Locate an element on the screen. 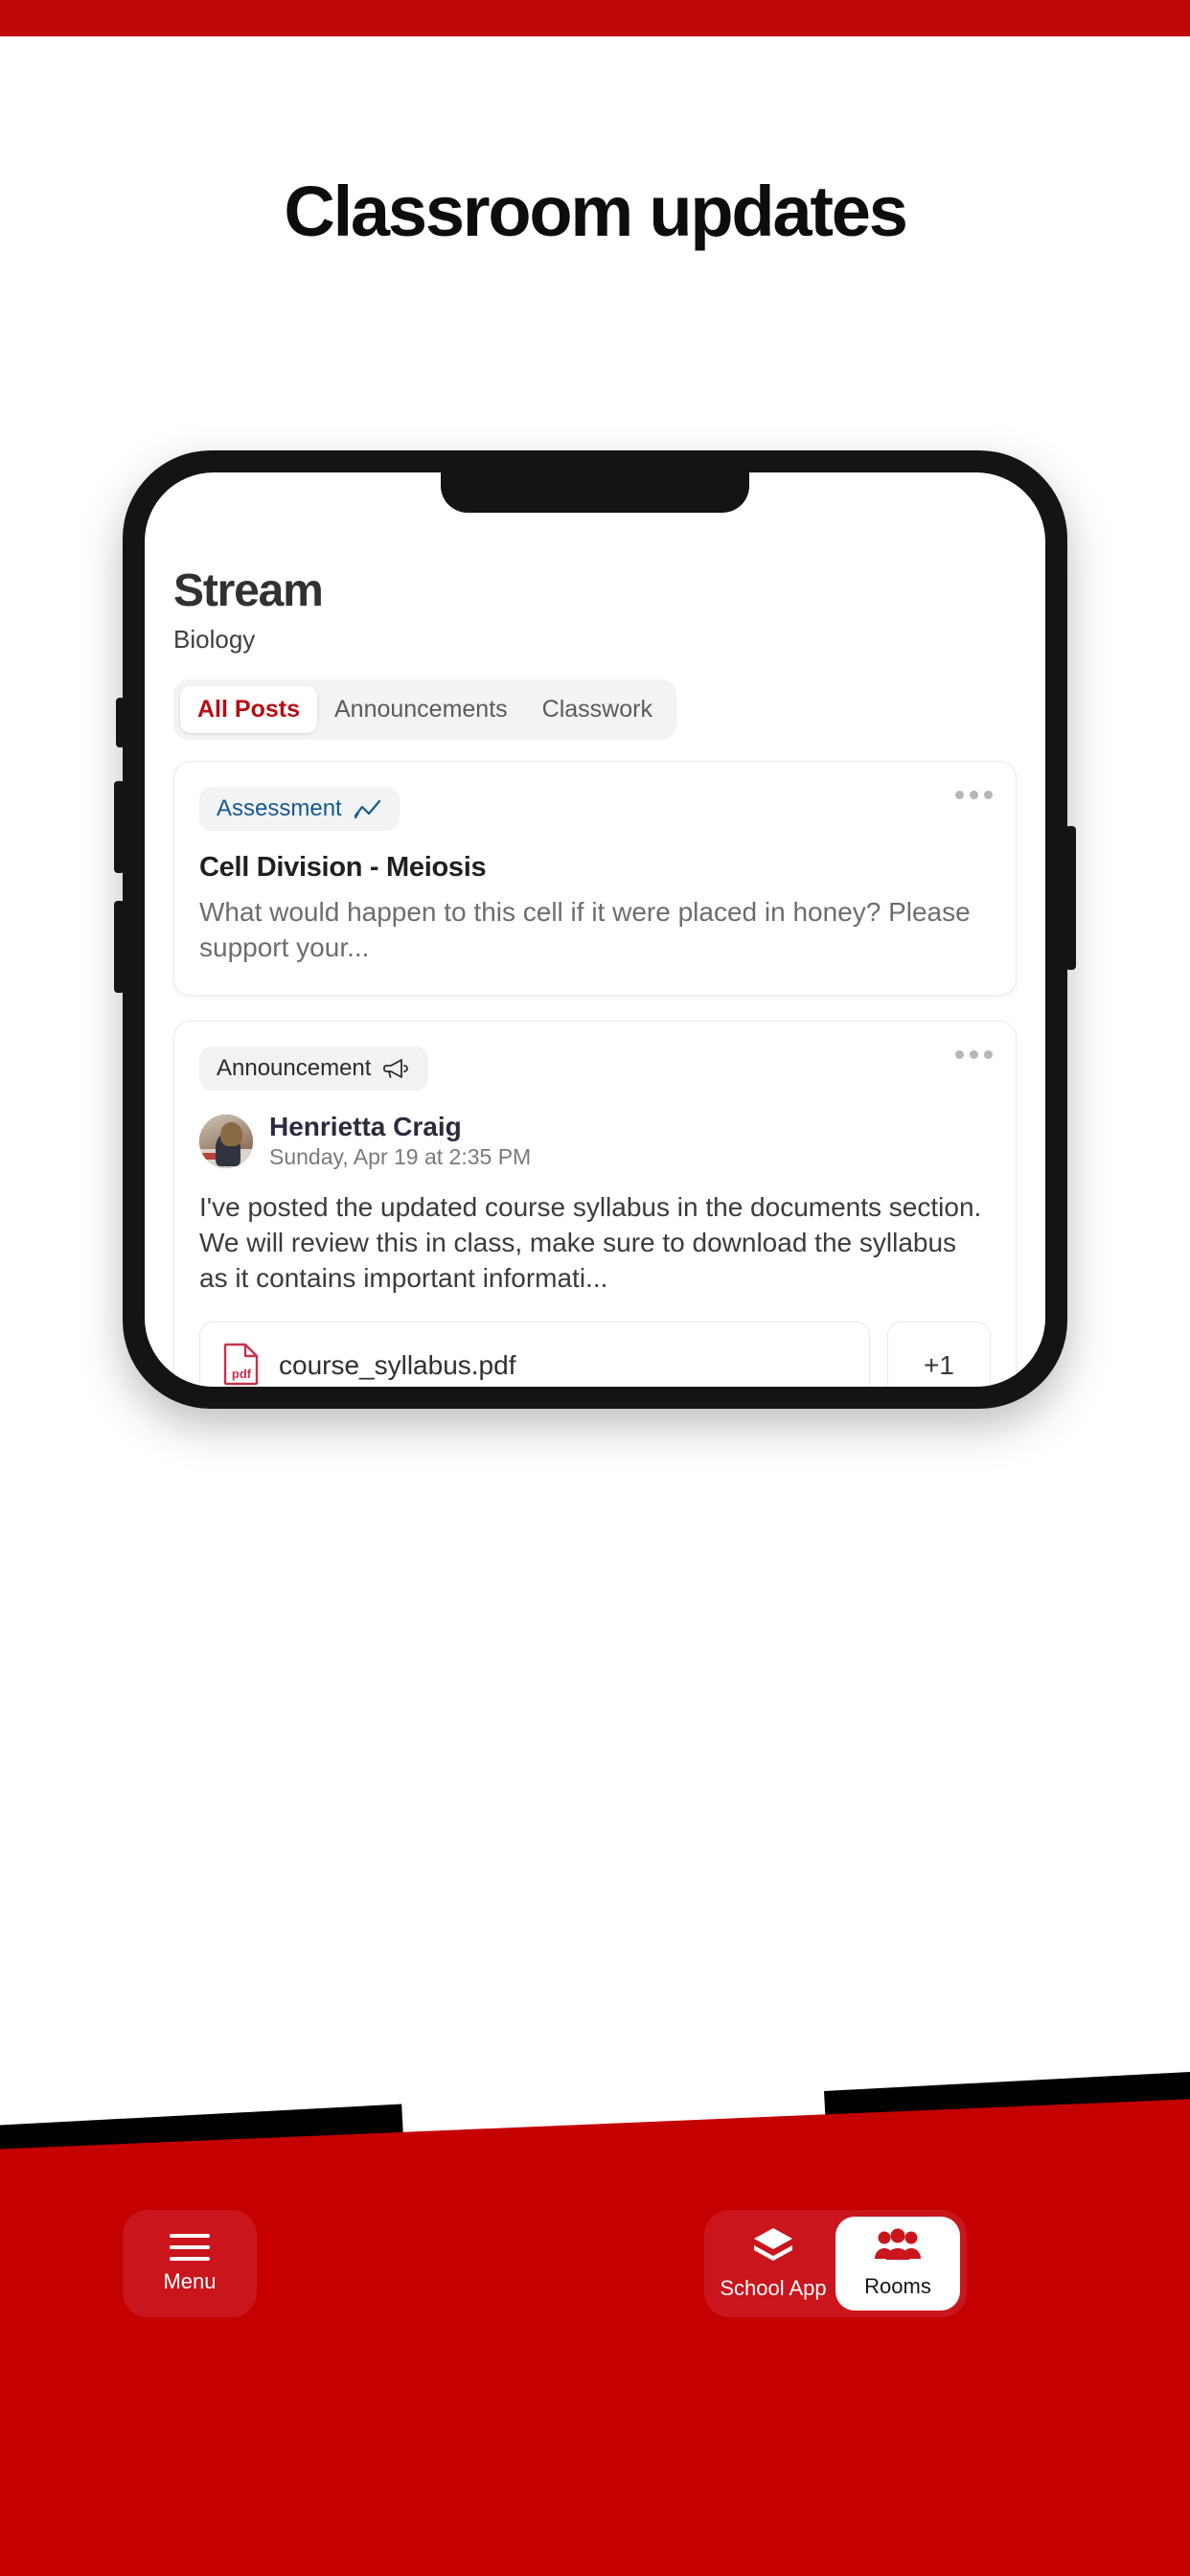 This screenshot has width=1190, height=2576. badge-label: Announcement is located at coordinates (295, 1067).